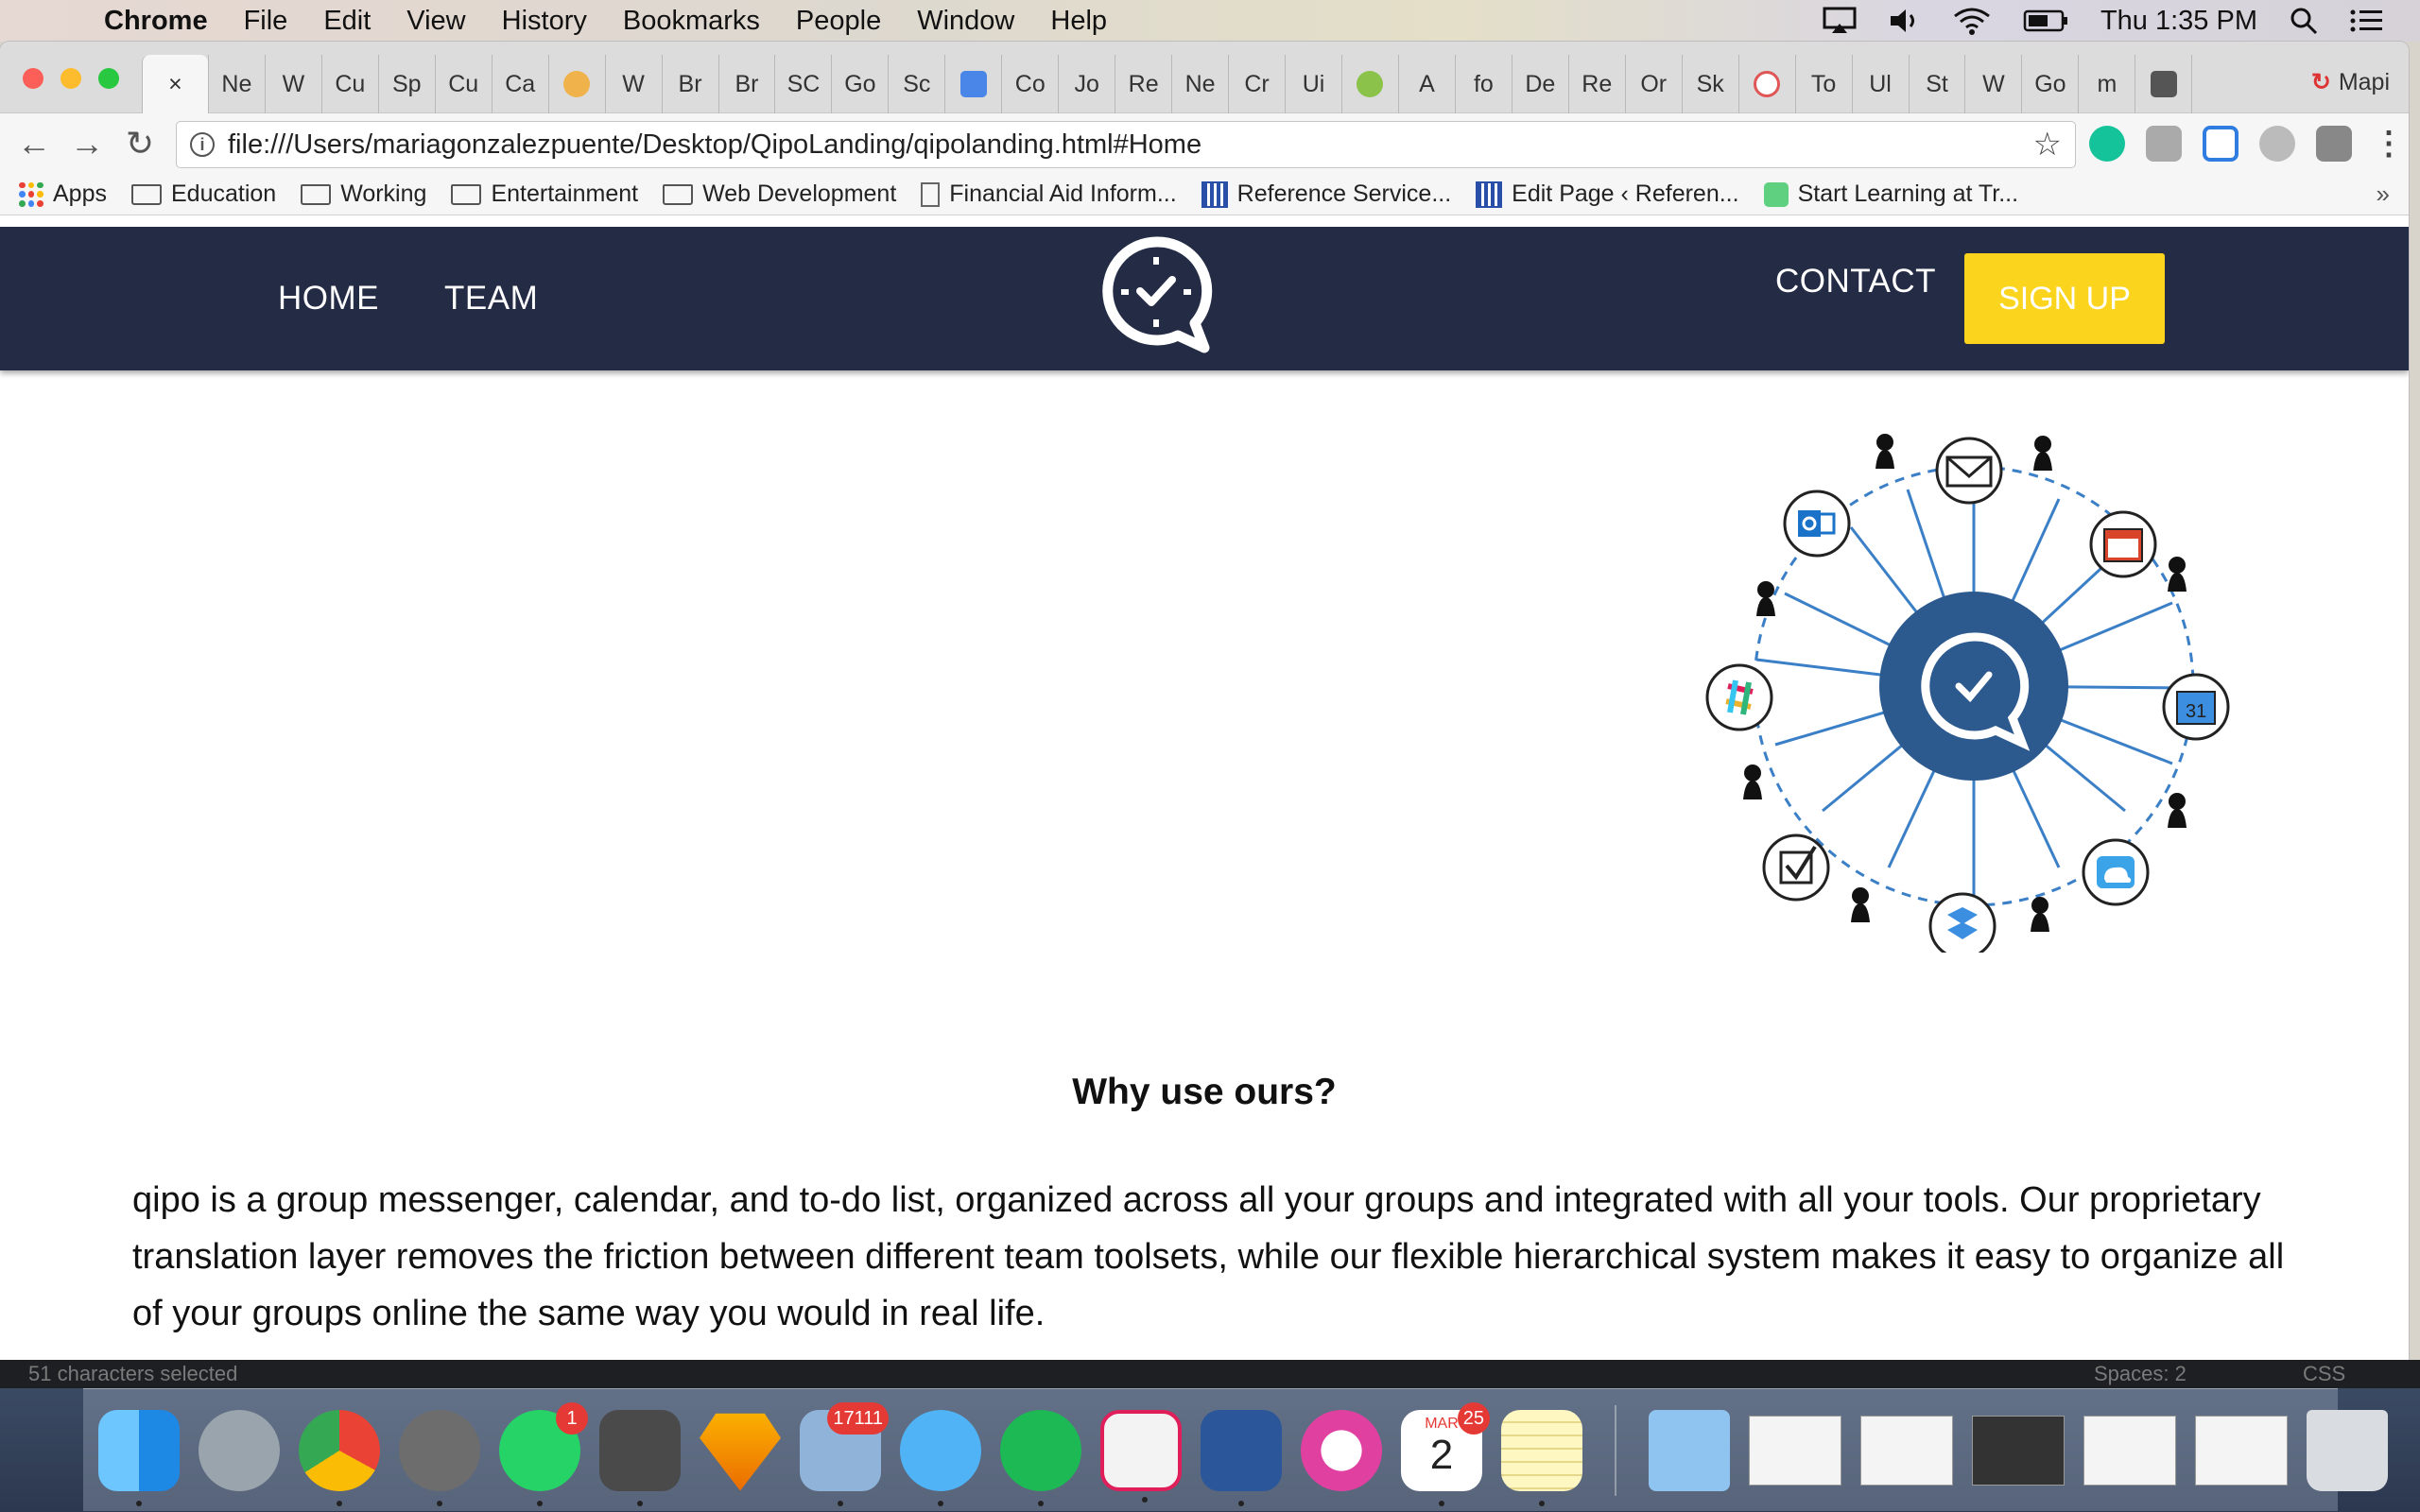  What do you see at coordinates (1156, 293) in the screenshot?
I see `qipo-logo-icon` at bounding box center [1156, 293].